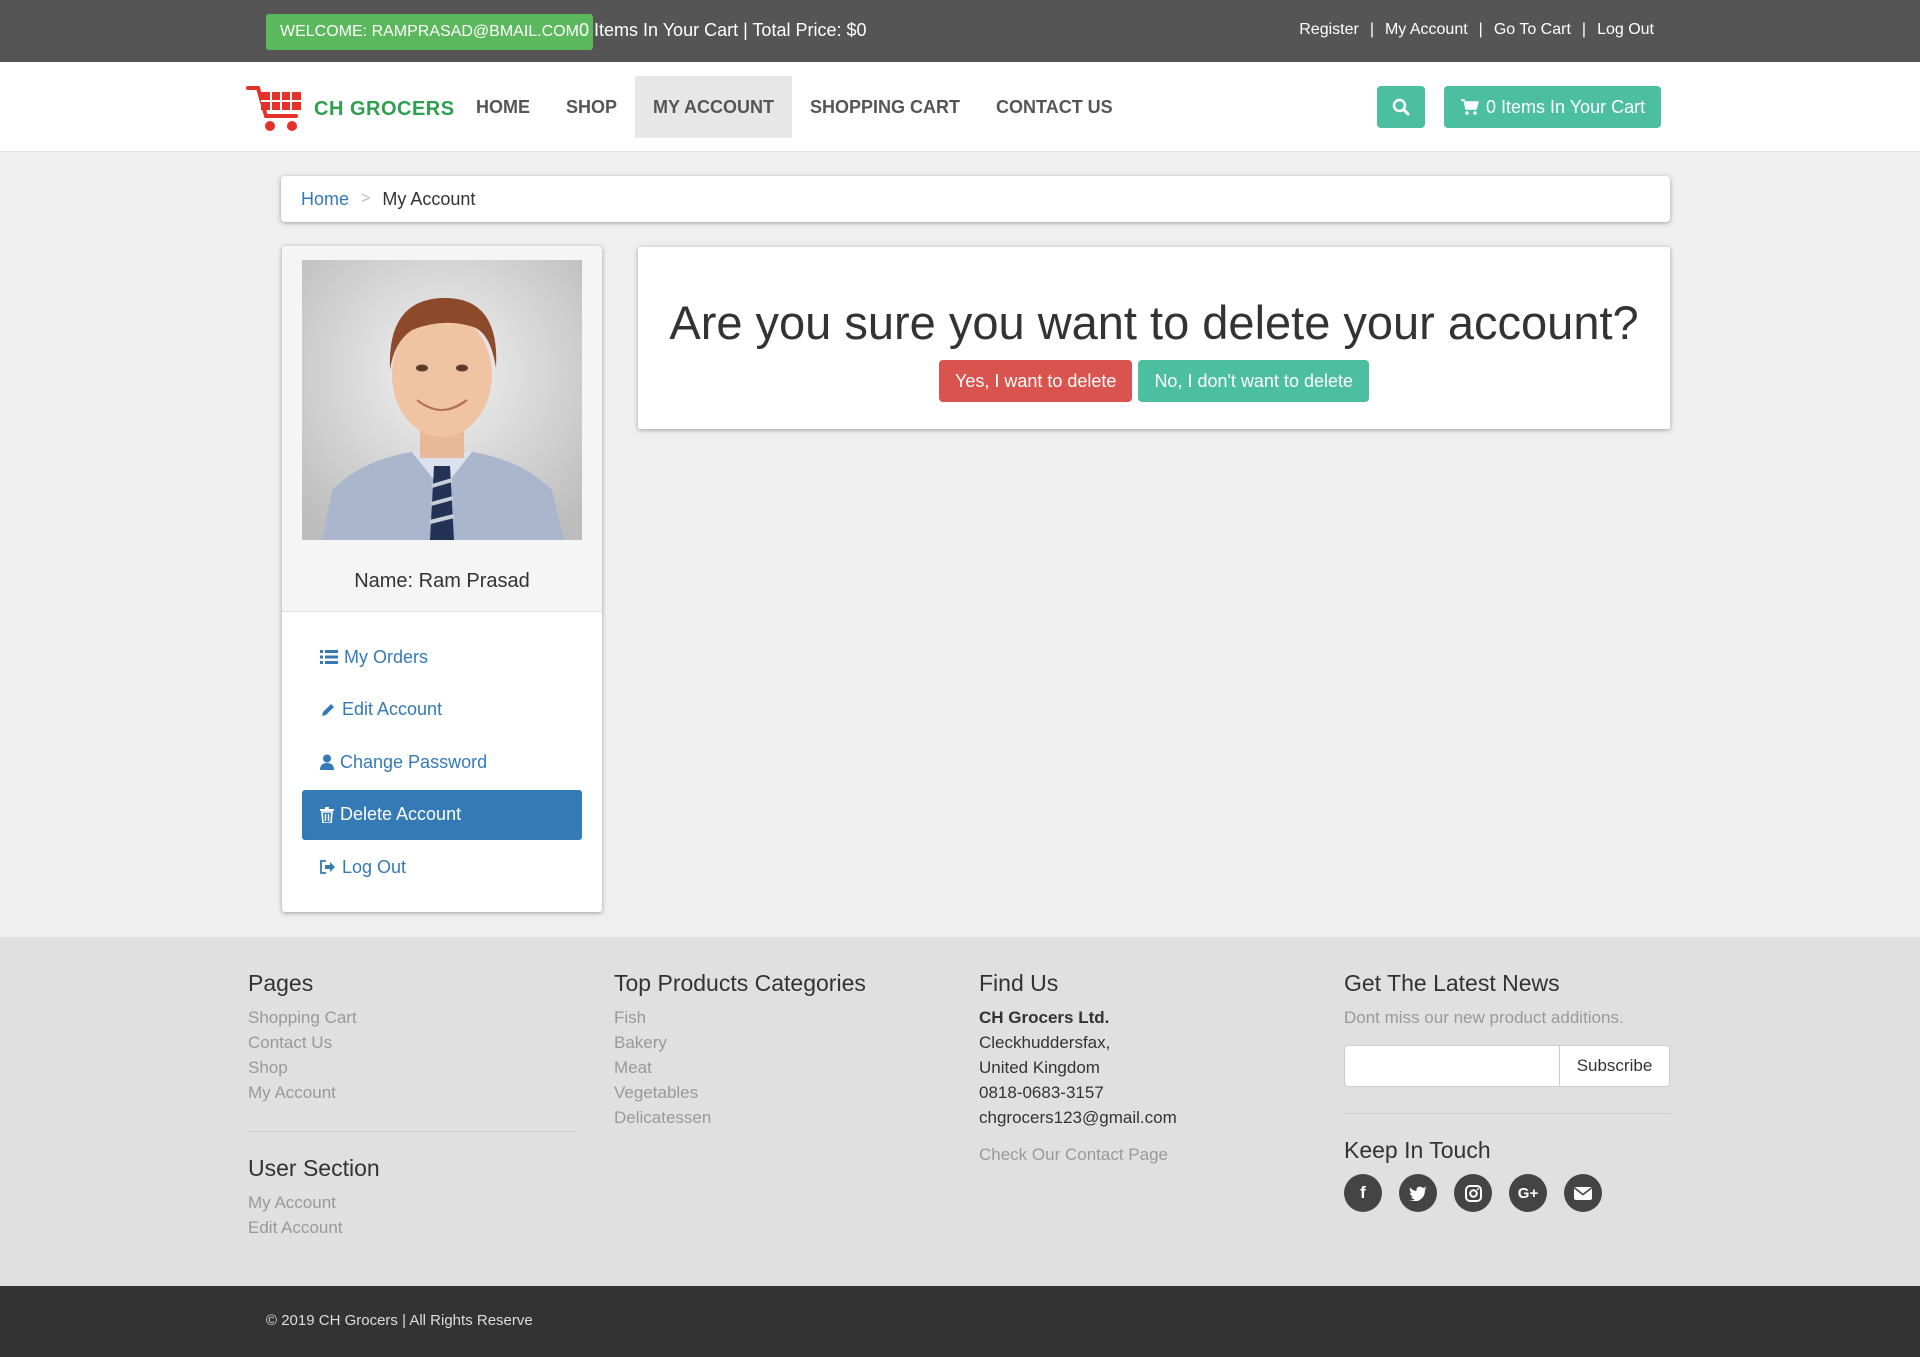 The width and height of the screenshot is (1920, 1357). I want to click on cart-button-label: 0 Items In Your Cart, so click(1566, 107).